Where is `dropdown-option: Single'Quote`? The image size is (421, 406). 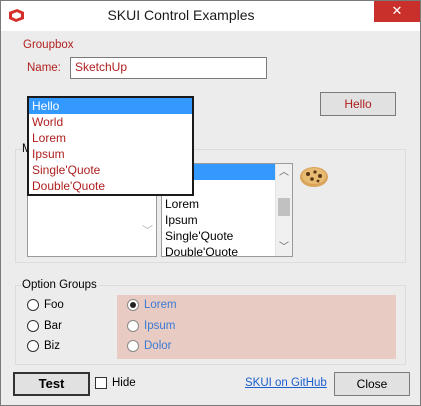 dropdown-option: Single'Quote is located at coordinates (110, 170).